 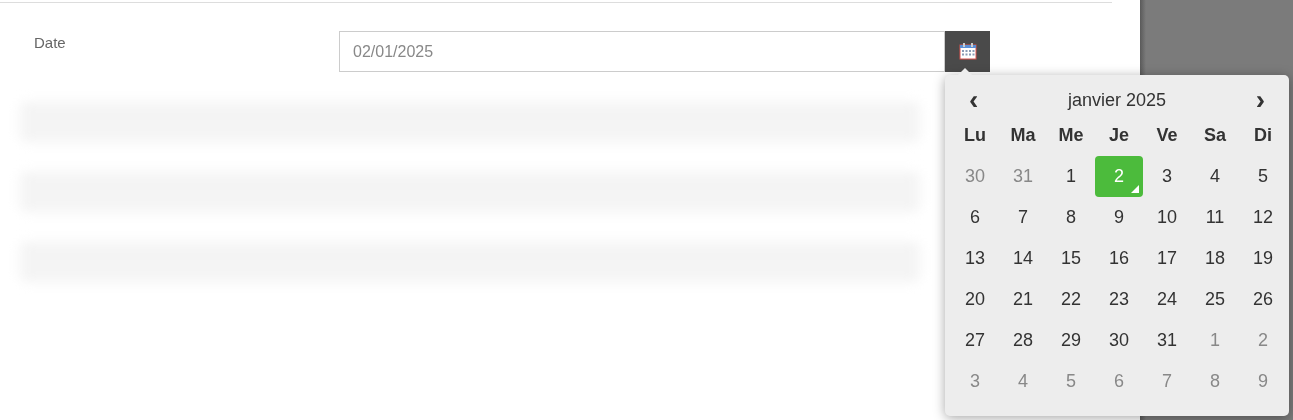 I want to click on field-label: Date, so click(x=50, y=42).